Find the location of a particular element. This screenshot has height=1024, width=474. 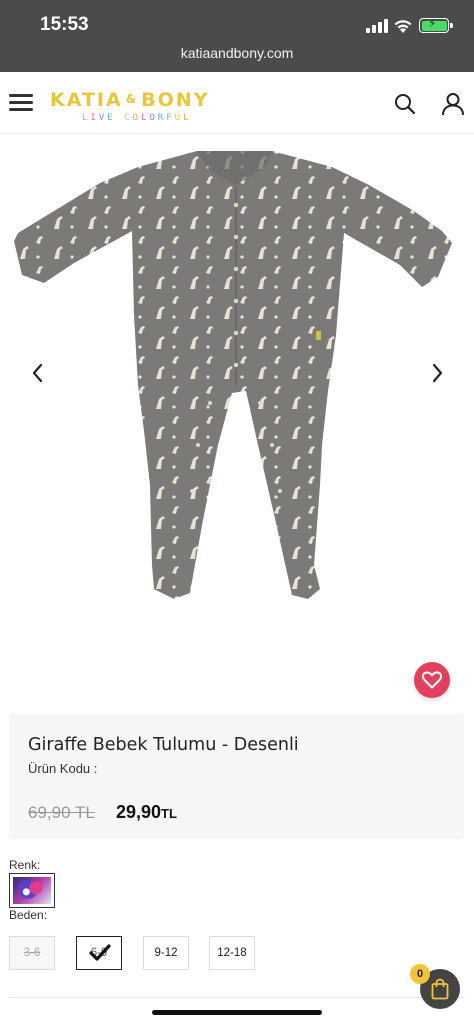

size-option-6-9: 6-9 is located at coordinates (99, 953).